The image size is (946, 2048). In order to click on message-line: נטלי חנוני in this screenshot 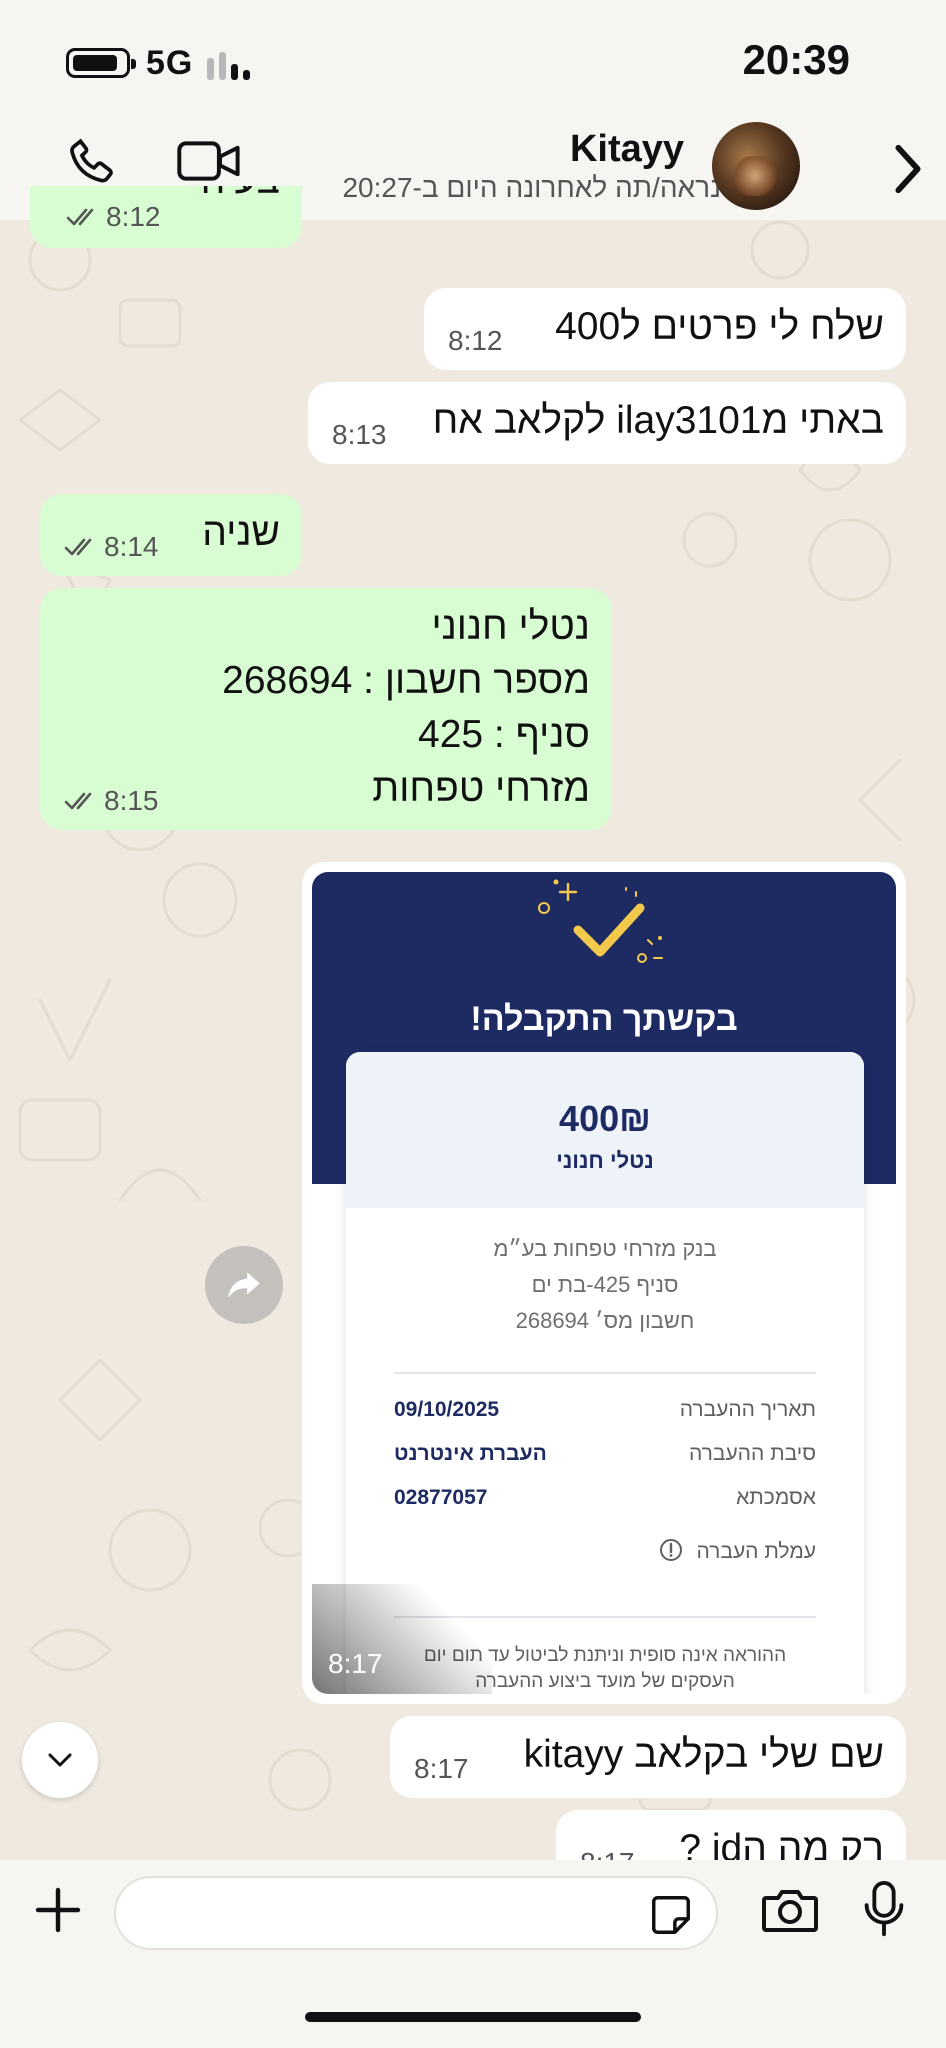, I will do `click(510, 626)`.